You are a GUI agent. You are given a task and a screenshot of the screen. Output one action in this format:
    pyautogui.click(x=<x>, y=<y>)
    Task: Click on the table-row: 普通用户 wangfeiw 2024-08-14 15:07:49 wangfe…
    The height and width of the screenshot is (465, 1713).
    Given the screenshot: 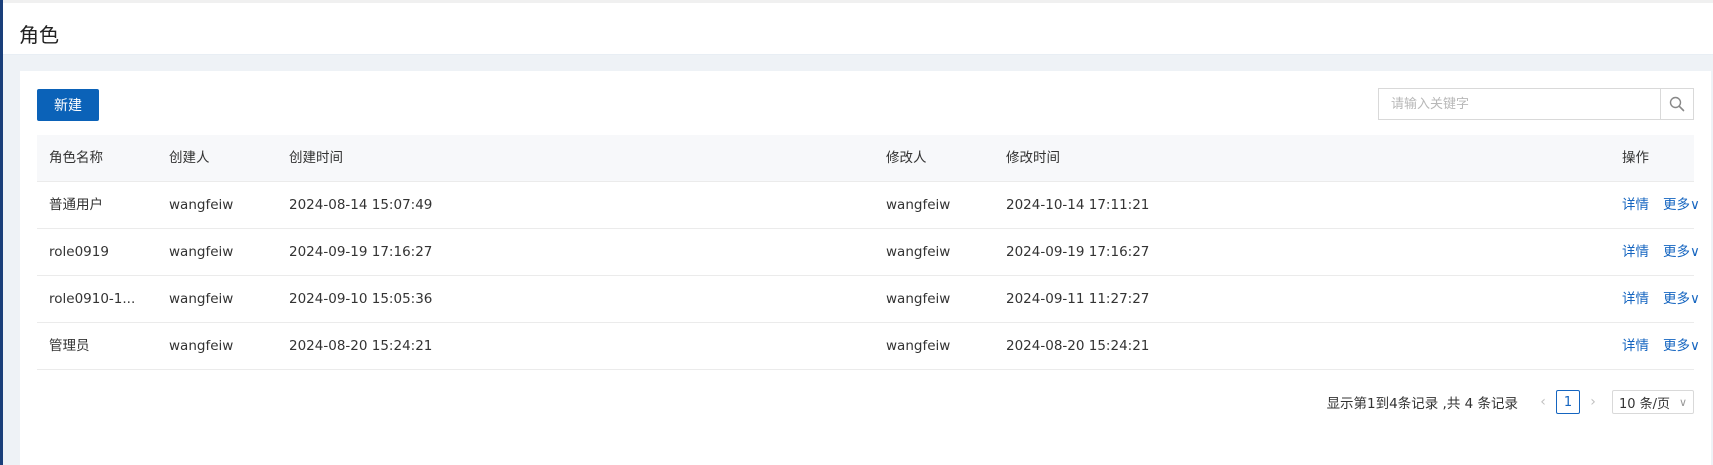 What is the action you would take?
    pyautogui.click(x=868, y=205)
    